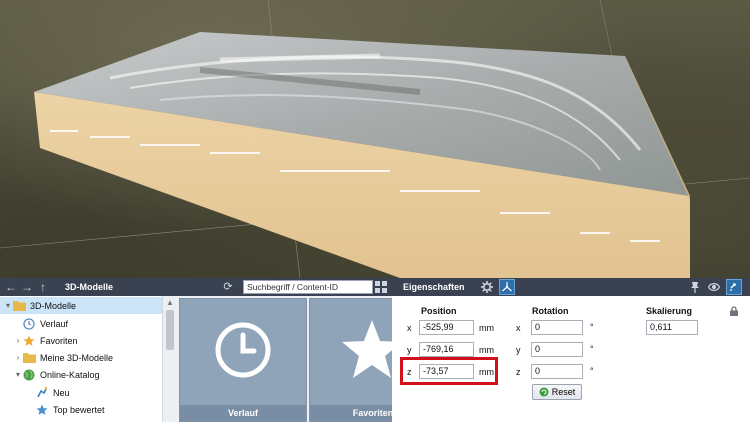 The image size is (750, 422). What do you see at coordinates (11, 287) in the screenshot?
I see `back-arrow-icon: ←` at bounding box center [11, 287].